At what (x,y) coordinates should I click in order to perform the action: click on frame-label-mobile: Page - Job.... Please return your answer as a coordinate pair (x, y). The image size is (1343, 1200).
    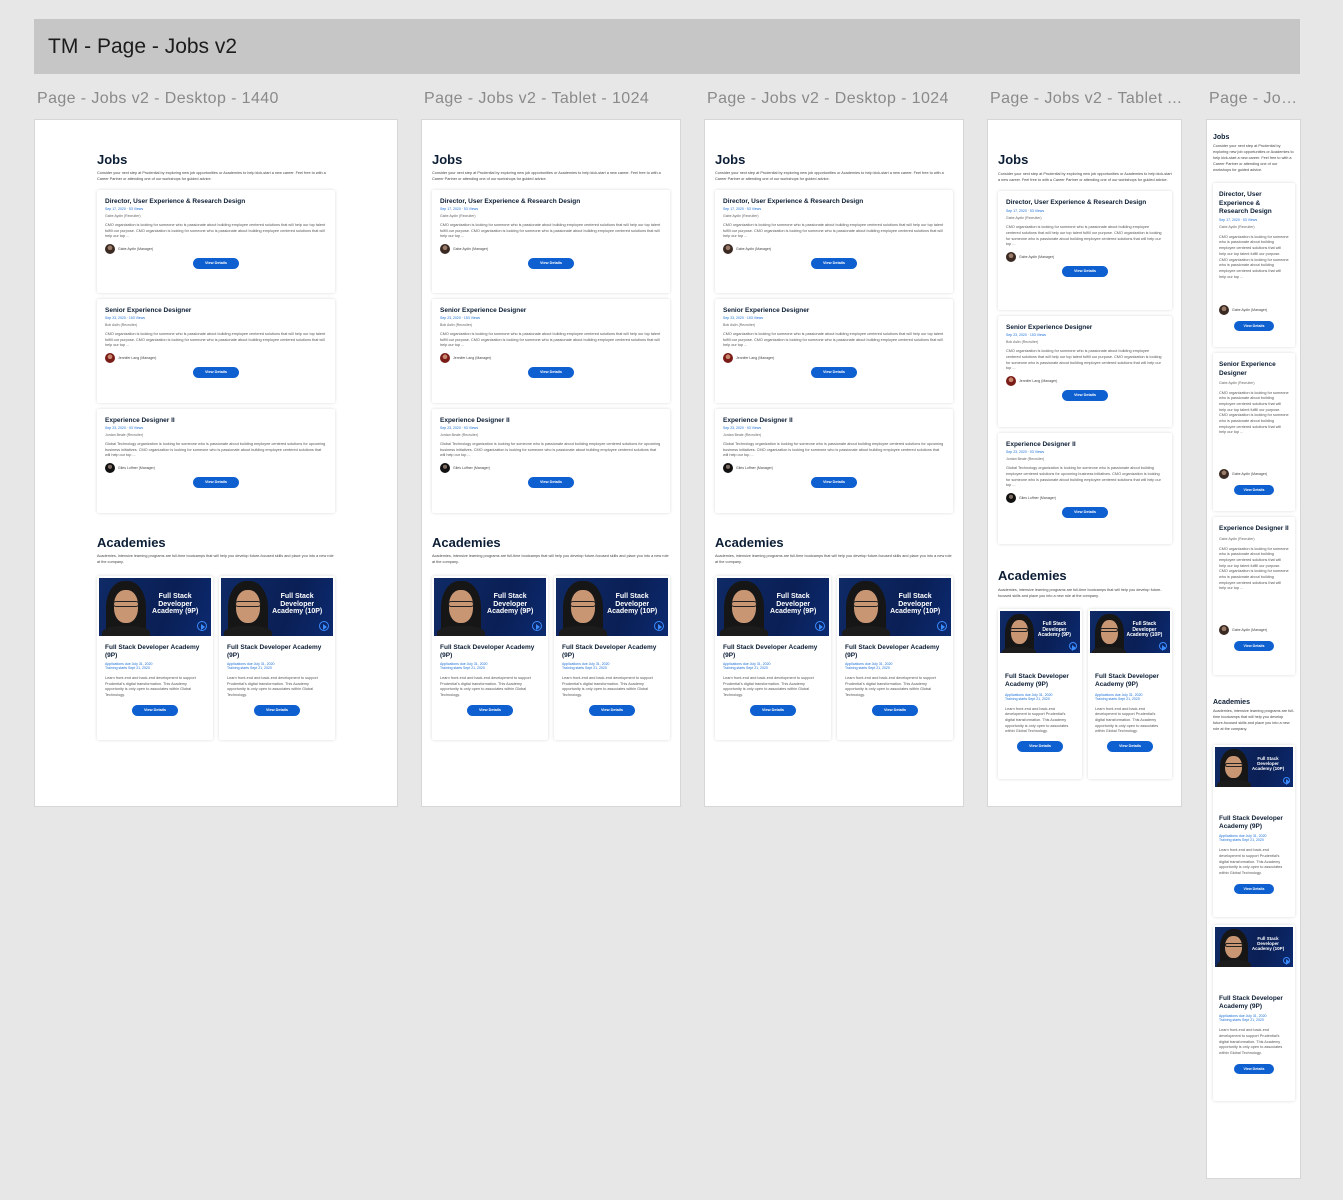
    Looking at the image, I should click on (1256, 99).